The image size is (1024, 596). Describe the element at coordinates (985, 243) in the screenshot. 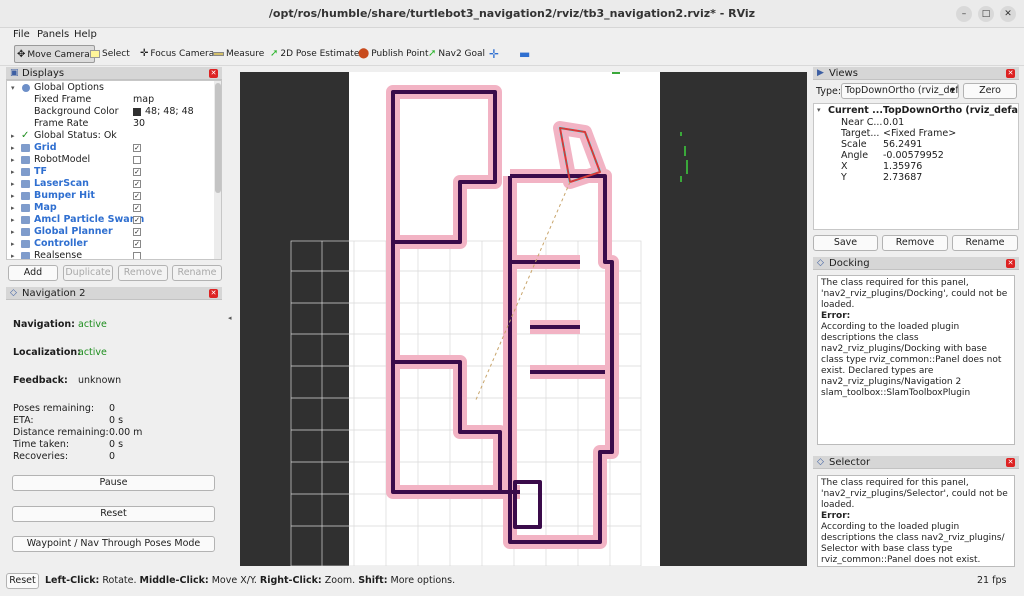

I see `rename-view-button: Rename` at that location.